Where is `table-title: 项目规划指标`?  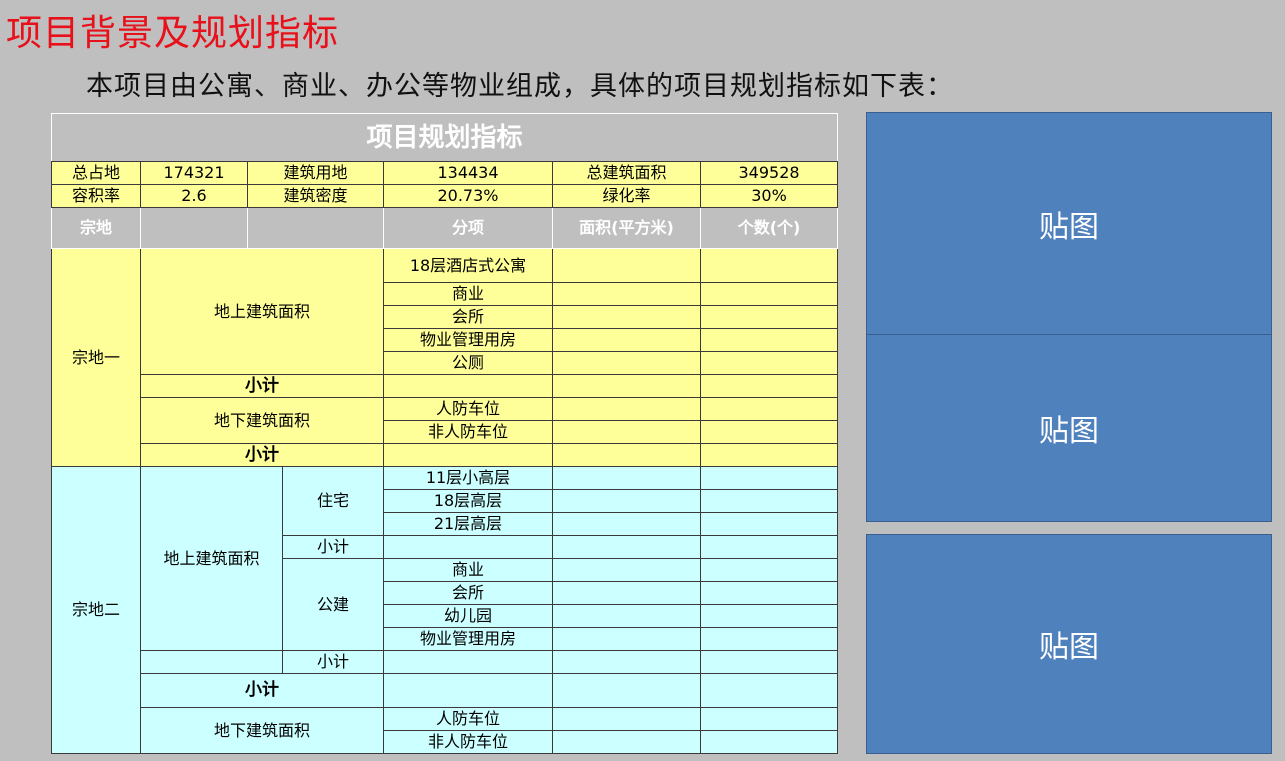
table-title: 项目规划指标 is located at coordinates (444, 137).